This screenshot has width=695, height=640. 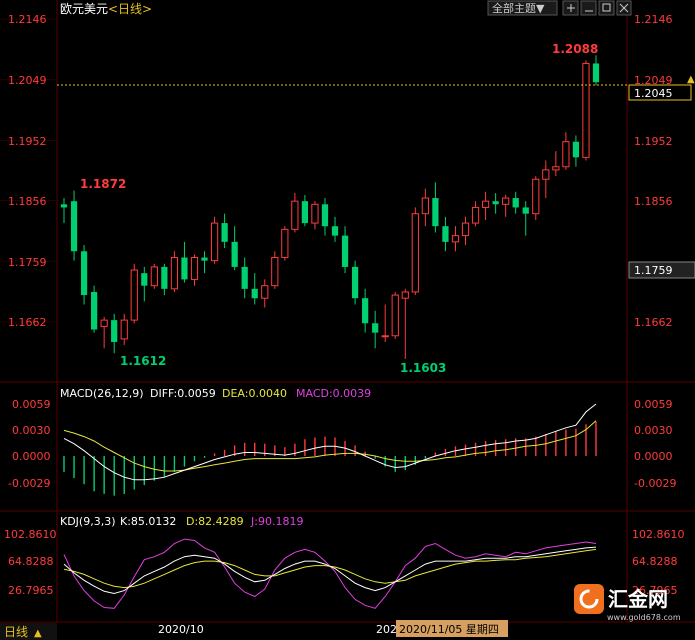 What do you see at coordinates (130, 9) in the screenshot?
I see `period-label: <日线>` at bounding box center [130, 9].